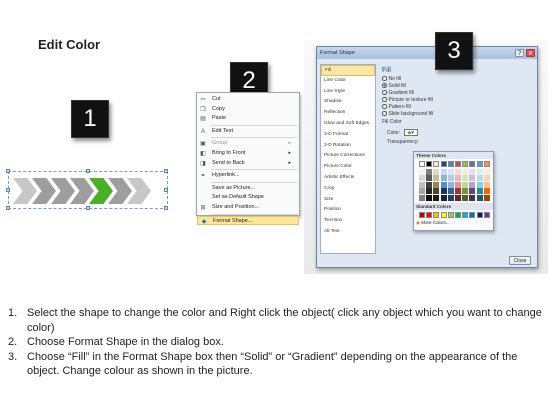 This screenshot has height=420, width=560. What do you see at coordinates (348, 124) in the screenshot?
I see `category-item: Glow and Soft Edges` at bounding box center [348, 124].